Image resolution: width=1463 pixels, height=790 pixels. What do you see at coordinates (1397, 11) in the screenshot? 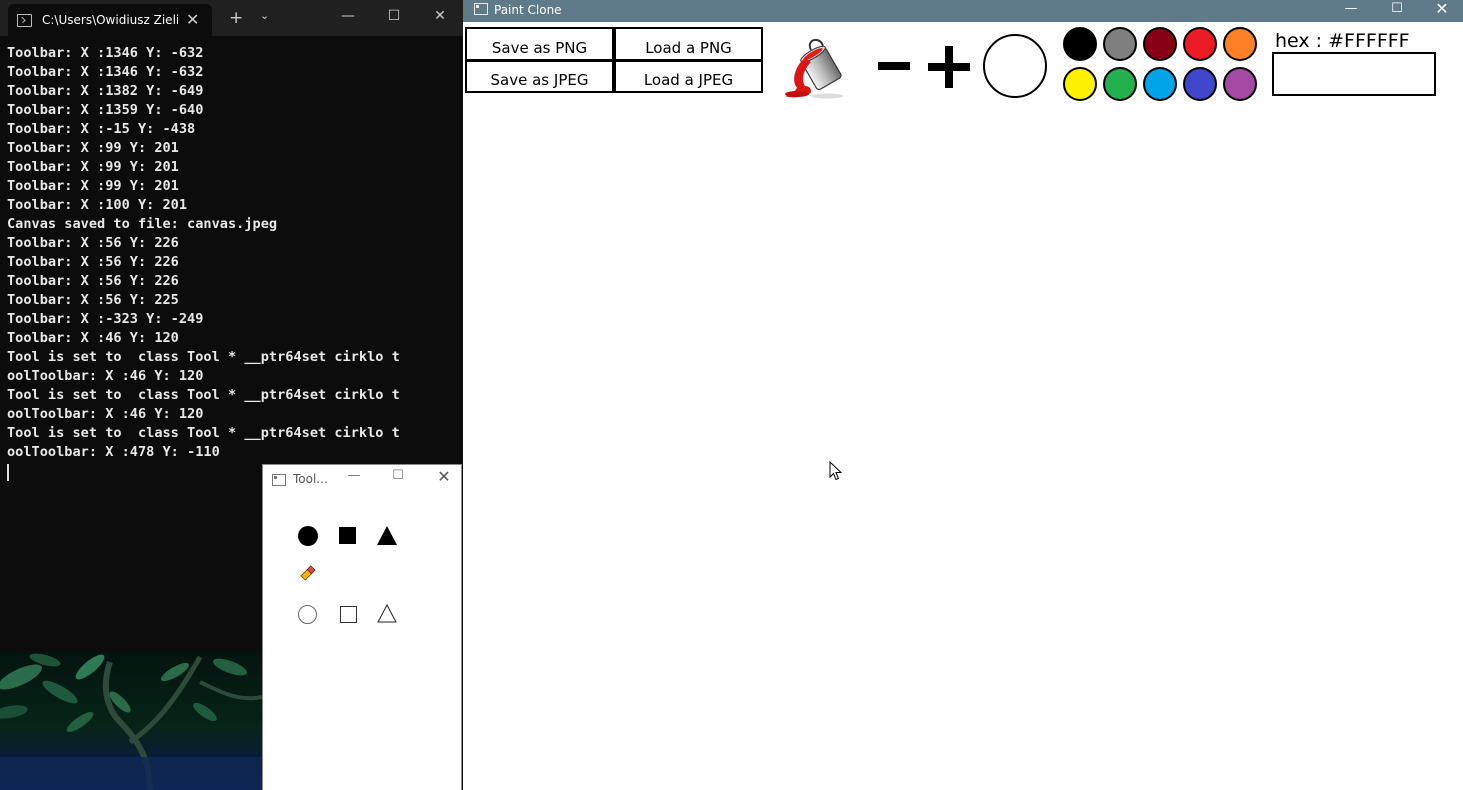
I see `paint-maximize-button: ☐` at bounding box center [1397, 11].